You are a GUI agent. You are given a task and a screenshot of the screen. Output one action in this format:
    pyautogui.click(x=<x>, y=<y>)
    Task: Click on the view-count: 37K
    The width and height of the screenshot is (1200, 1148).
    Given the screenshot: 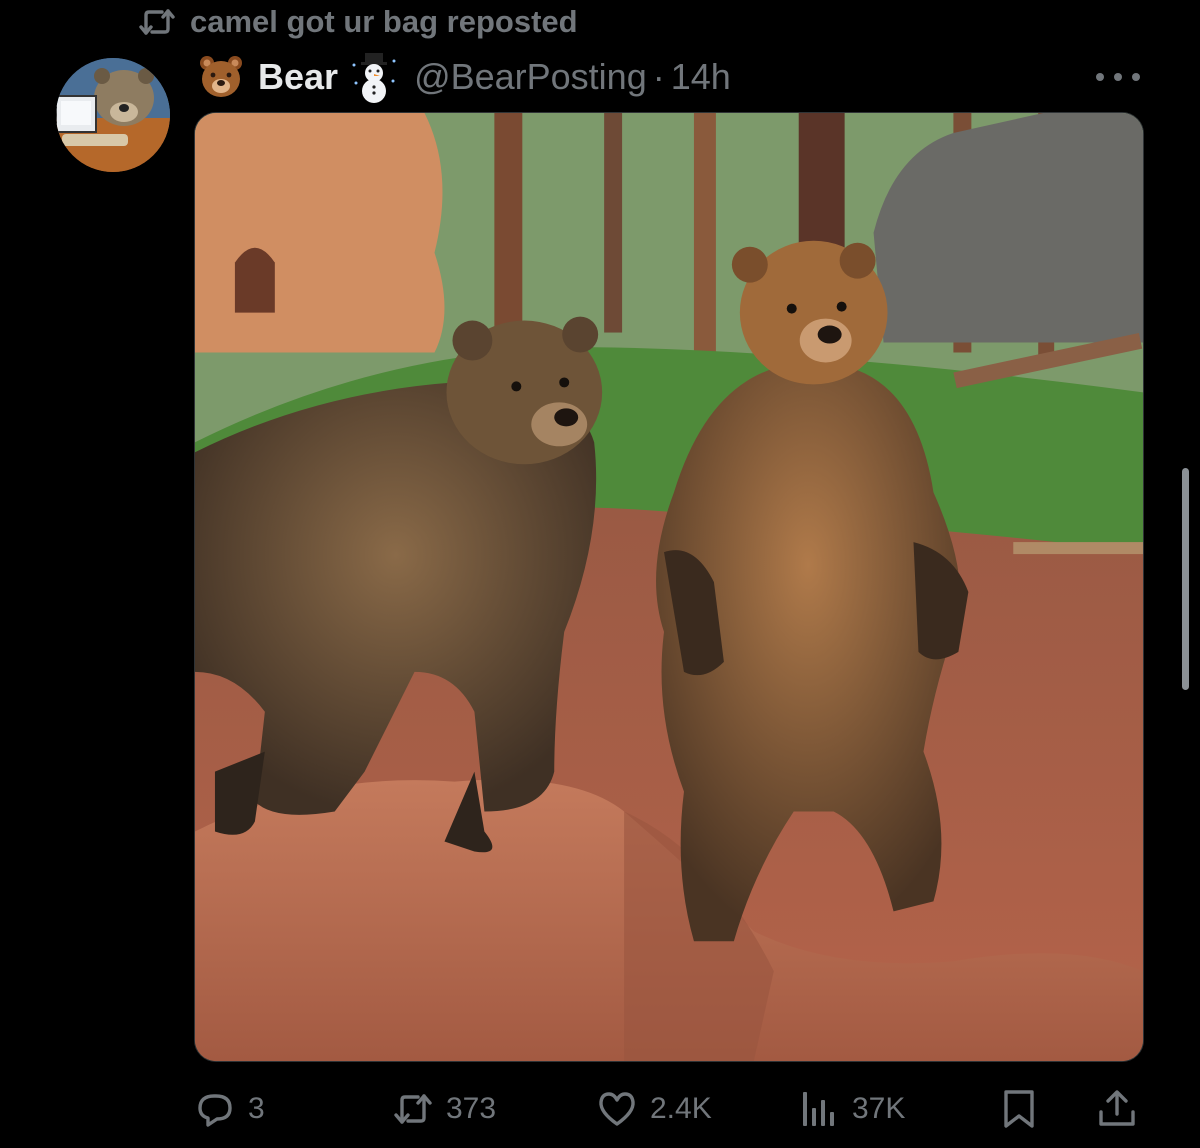 What is the action you would take?
    pyautogui.click(x=879, y=1108)
    